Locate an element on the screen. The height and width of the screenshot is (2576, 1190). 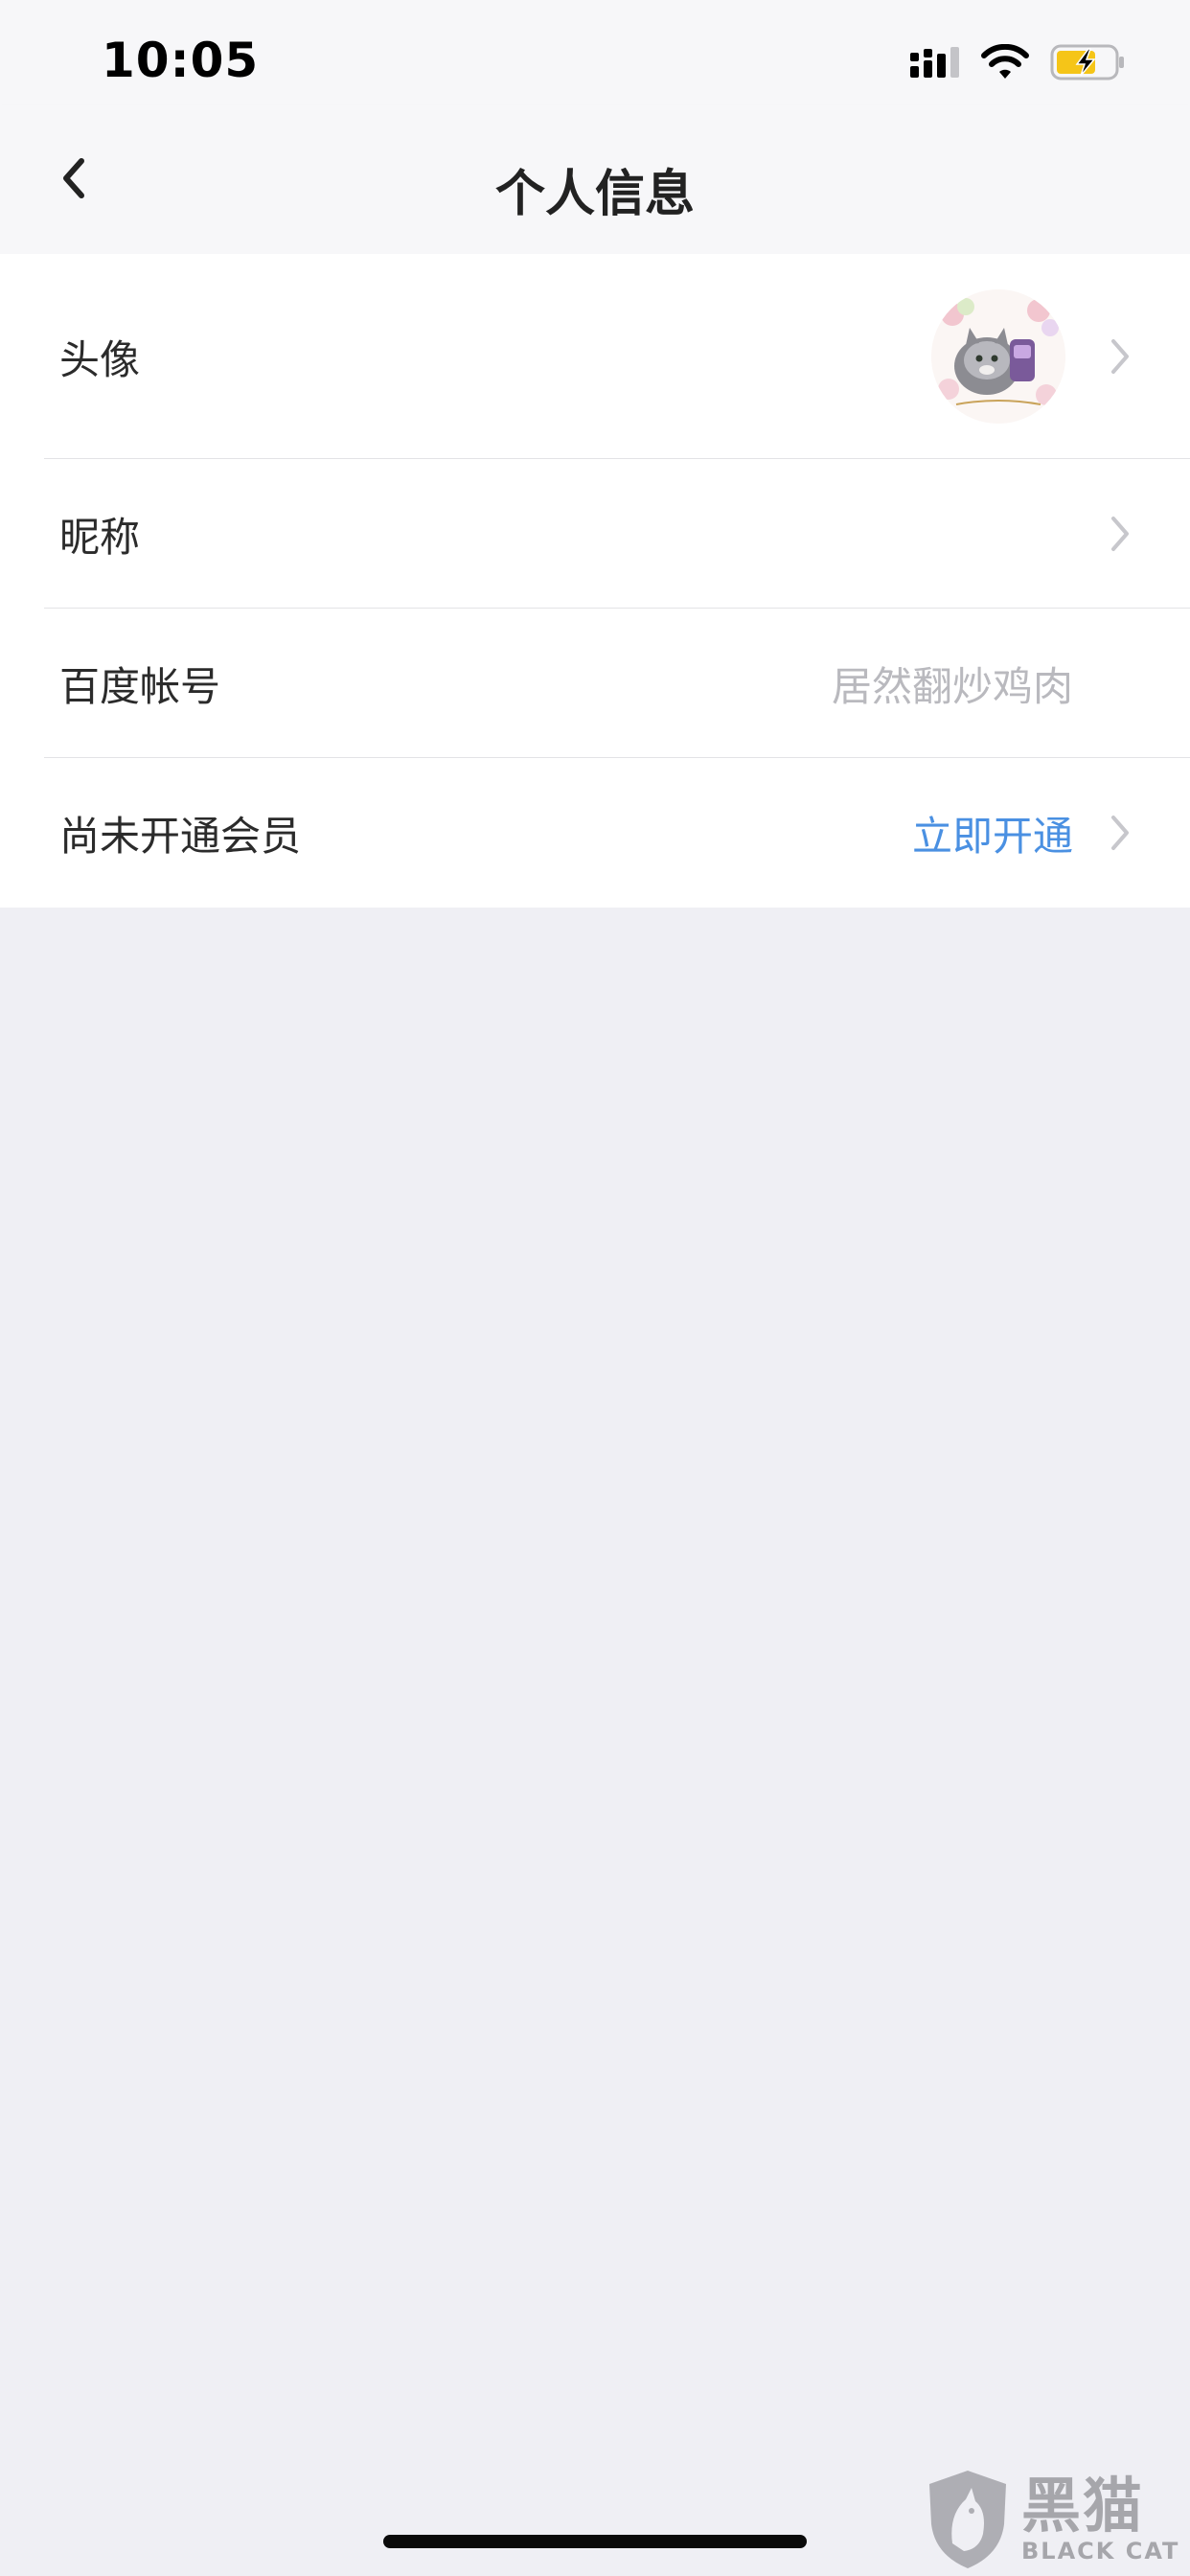
signal-icon is located at coordinates (935, 64).